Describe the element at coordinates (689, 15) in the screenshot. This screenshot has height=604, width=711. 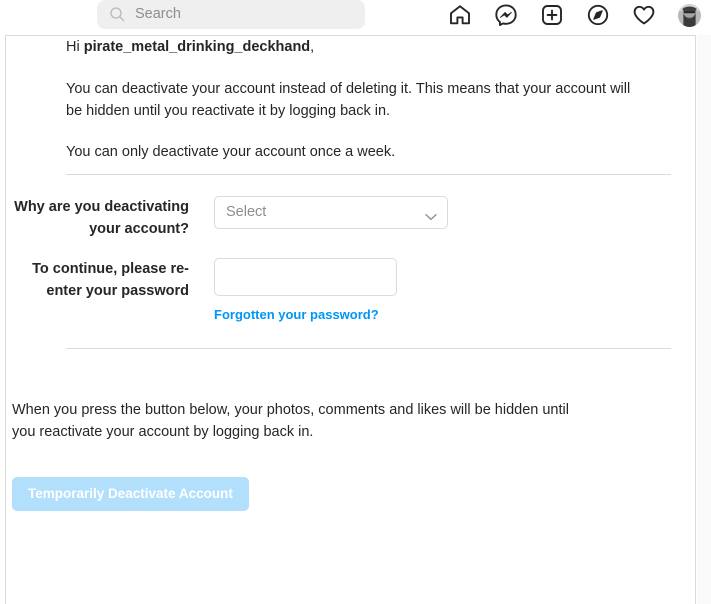
I see `profile-avatar` at that location.